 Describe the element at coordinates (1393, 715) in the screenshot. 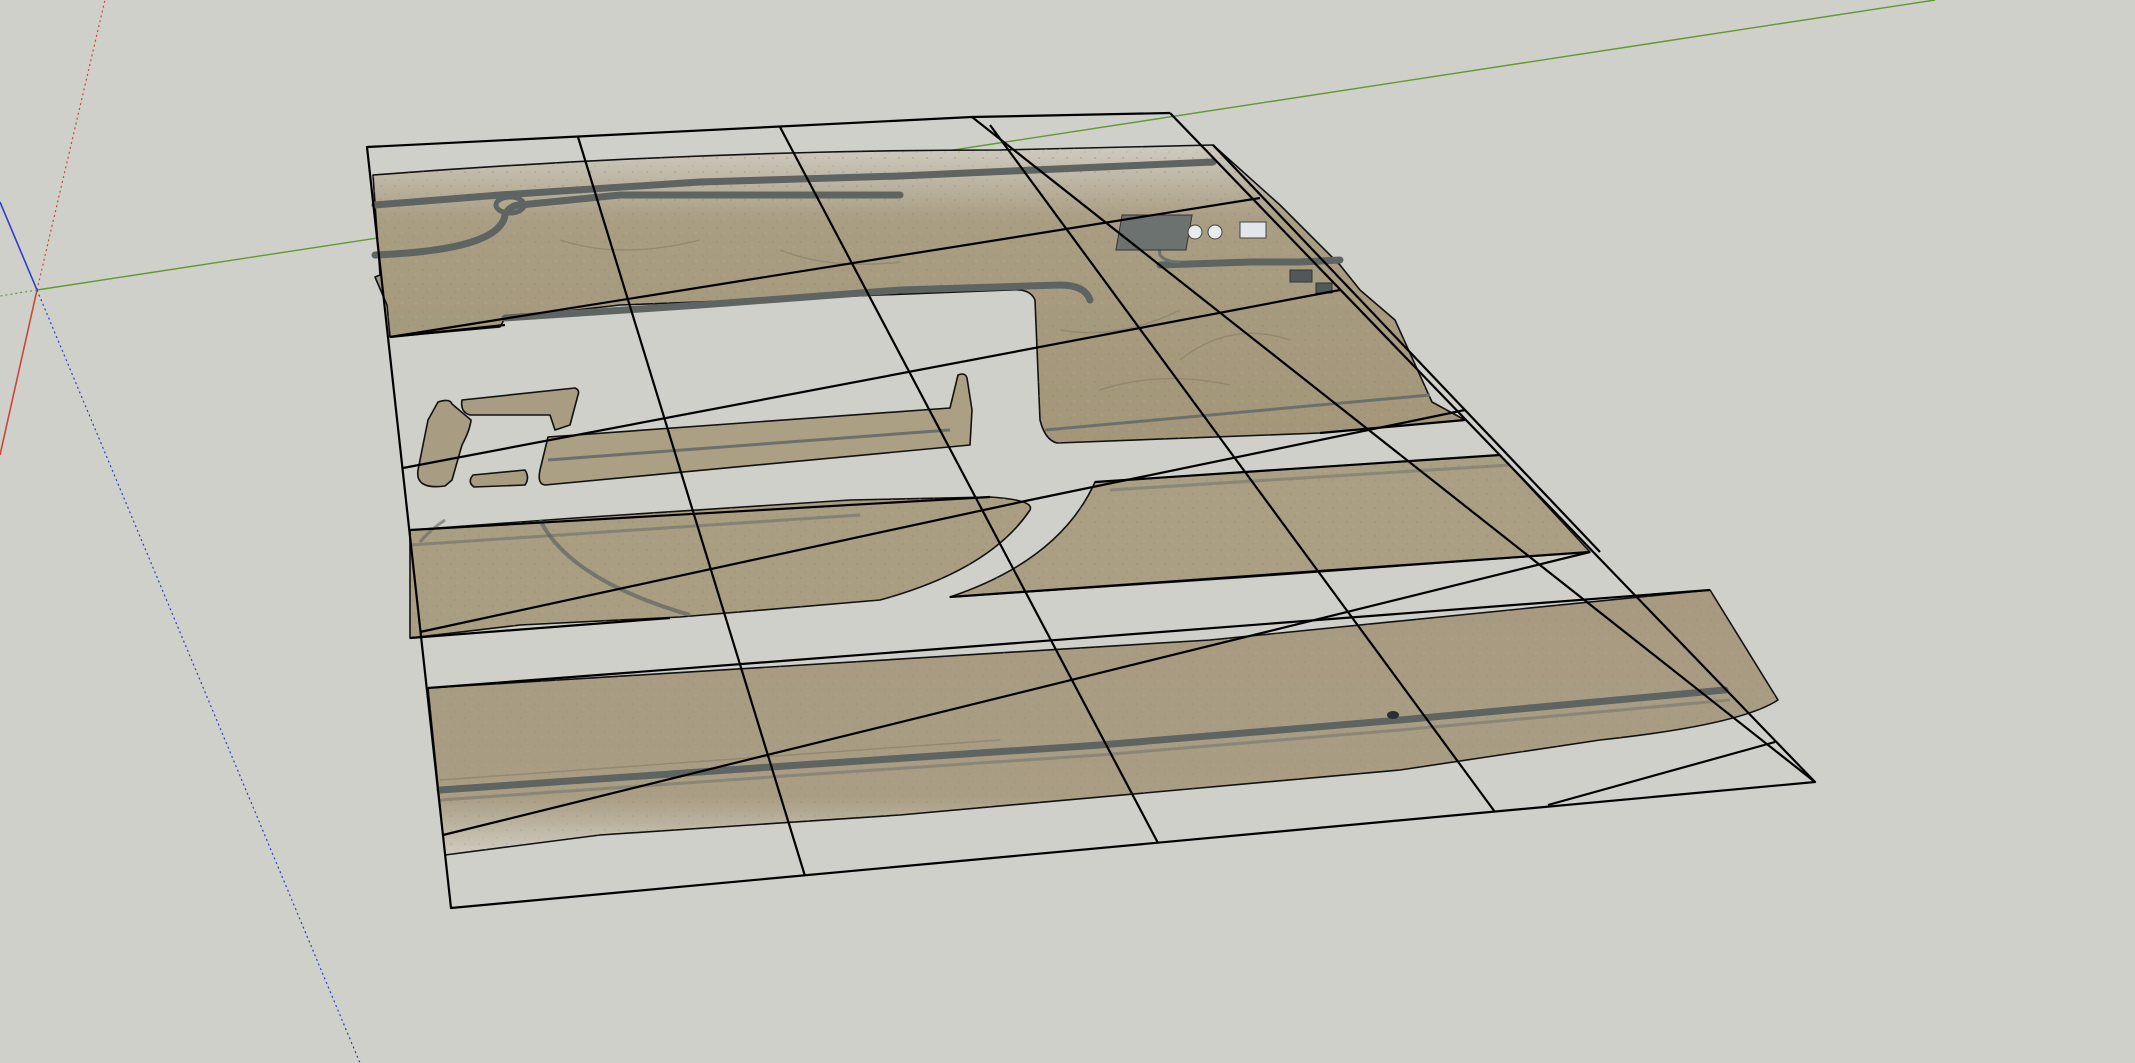

I see `vehicle` at that location.